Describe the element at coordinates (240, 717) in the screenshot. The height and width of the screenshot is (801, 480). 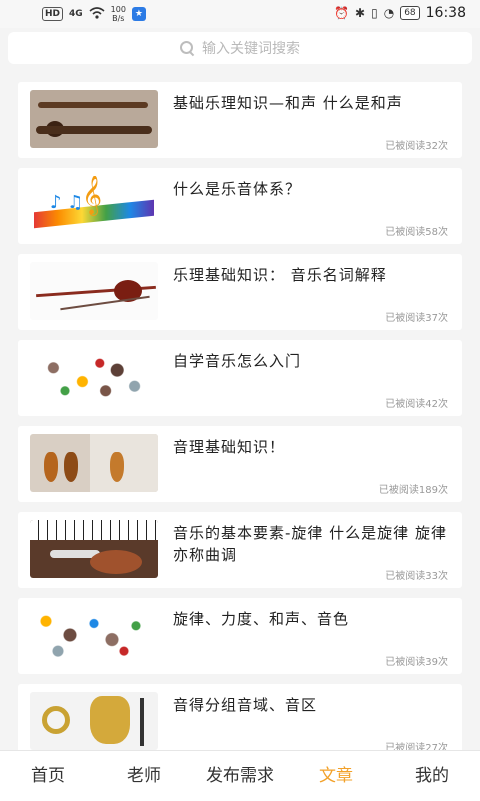
I see `article-card: 音得分组音域、音区 已被阅读27次` at that location.